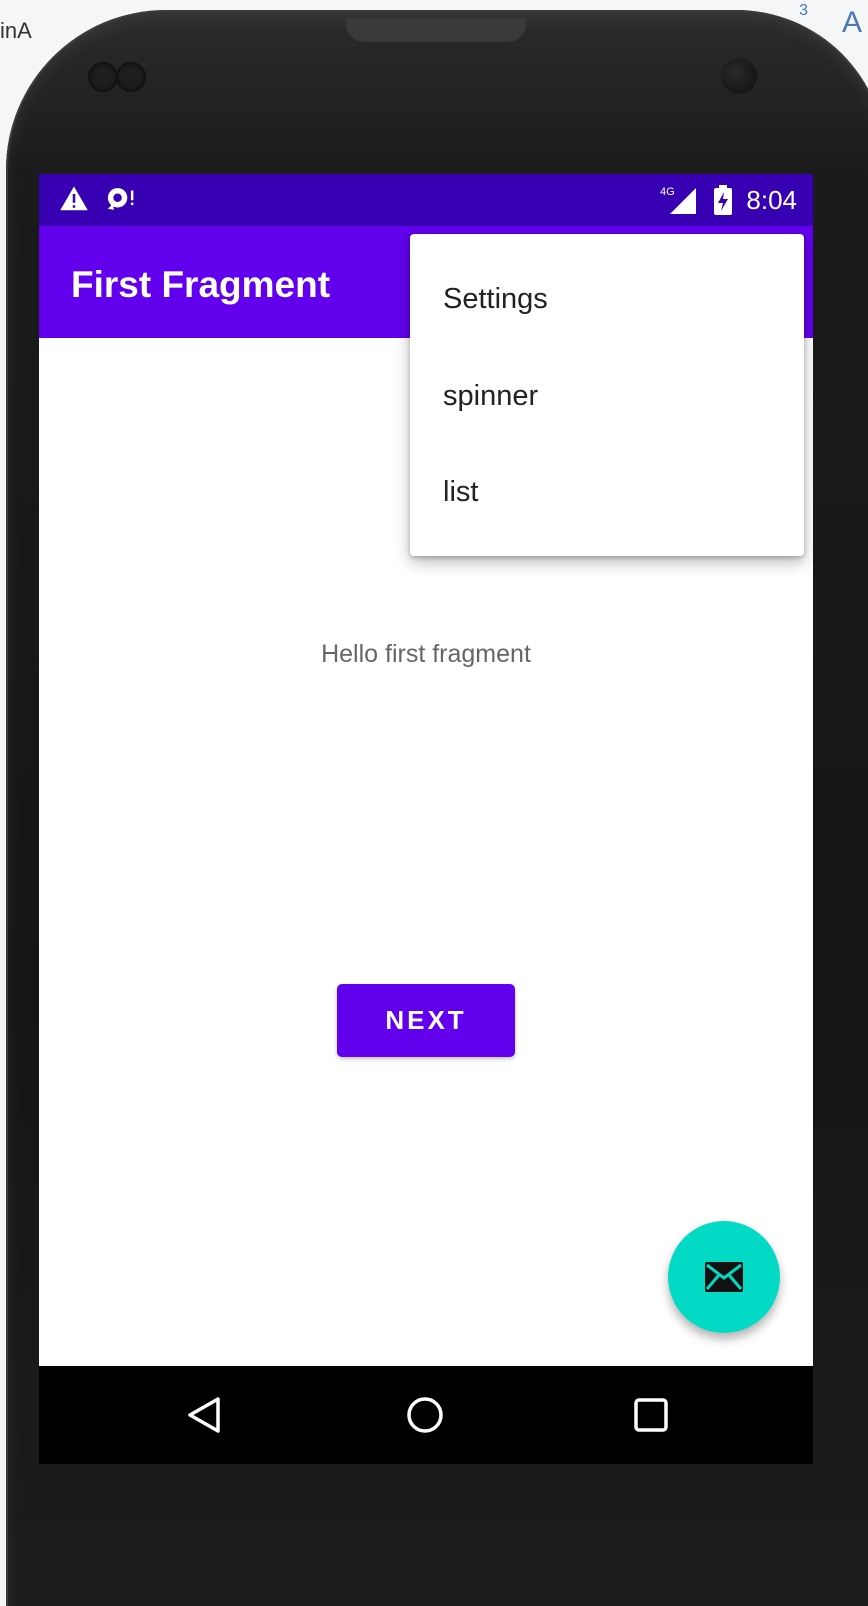 Image resolution: width=868 pixels, height=1606 pixels. Describe the element at coordinates (803, 10) in the screenshot. I see `desktop-superscript-fragment: 3` at that location.